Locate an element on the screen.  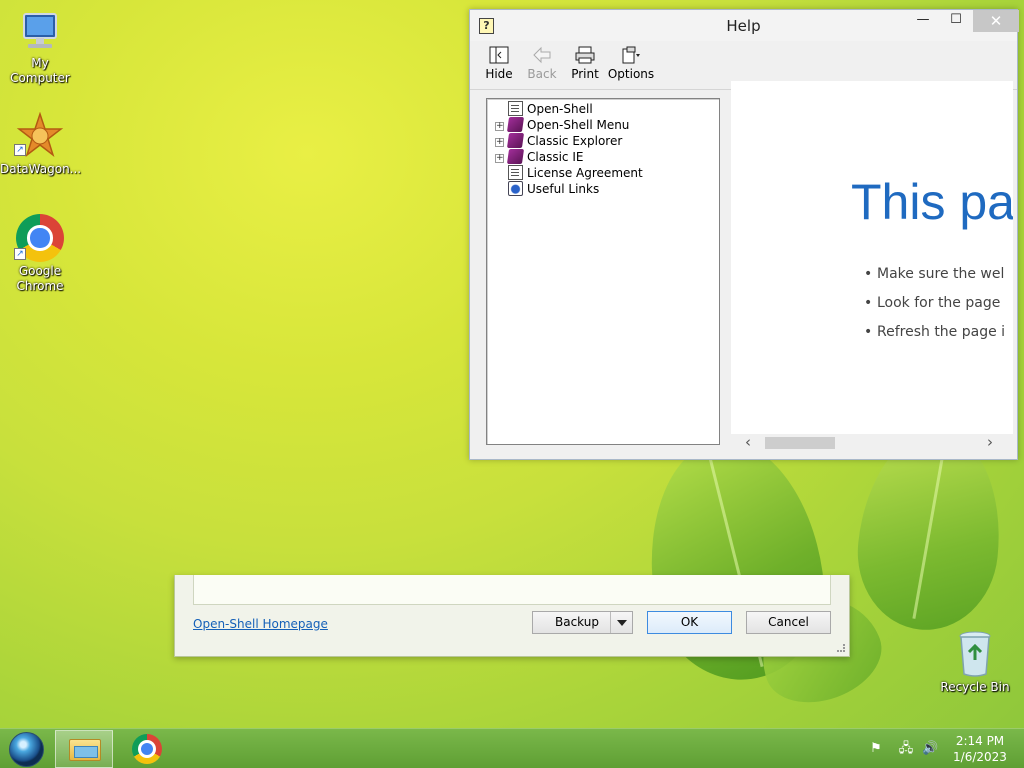
desktop-icon-my-computer: My Computer is located at coordinates (40, 48).